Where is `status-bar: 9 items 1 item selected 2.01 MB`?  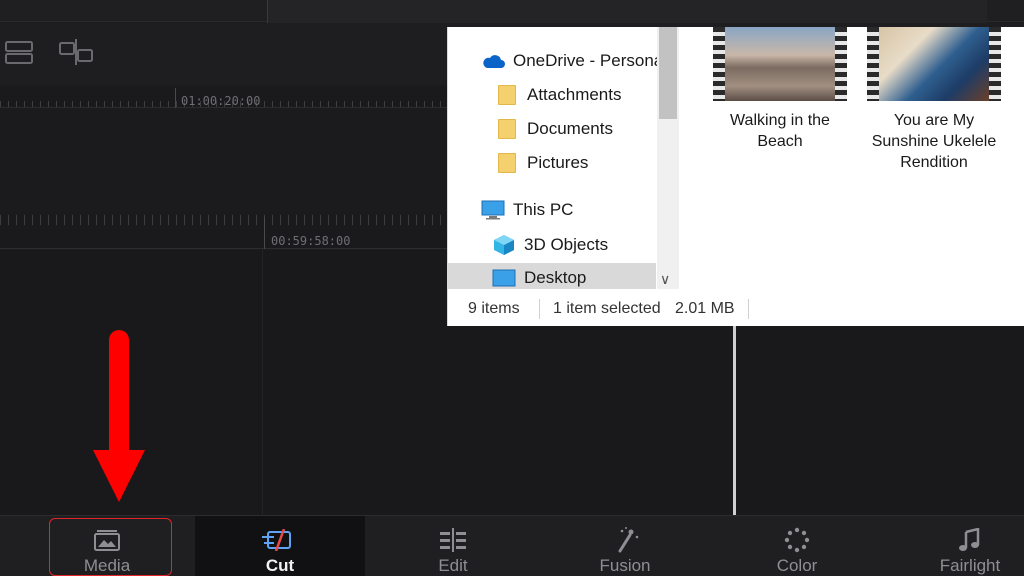 status-bar: 9 items 1 item selected 2.01 MB is located at coordinates (736, 307).